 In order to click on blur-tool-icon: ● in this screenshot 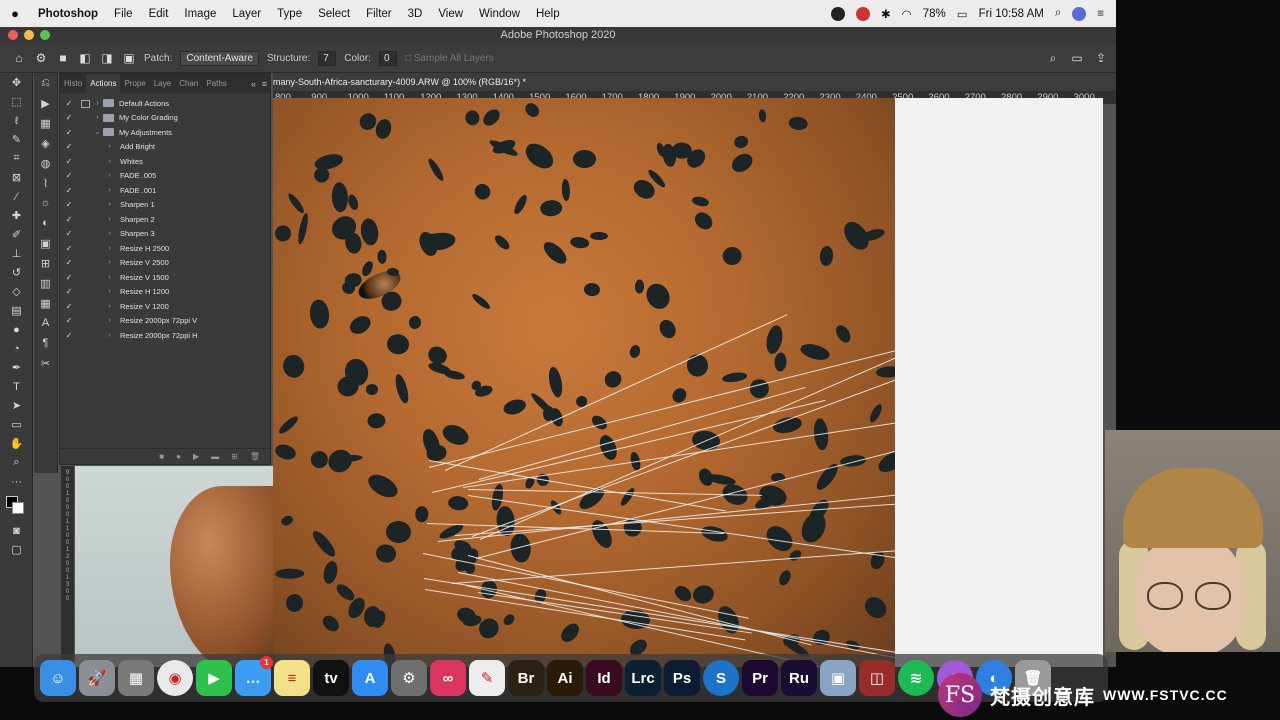, I will do `click(16, 329)`.